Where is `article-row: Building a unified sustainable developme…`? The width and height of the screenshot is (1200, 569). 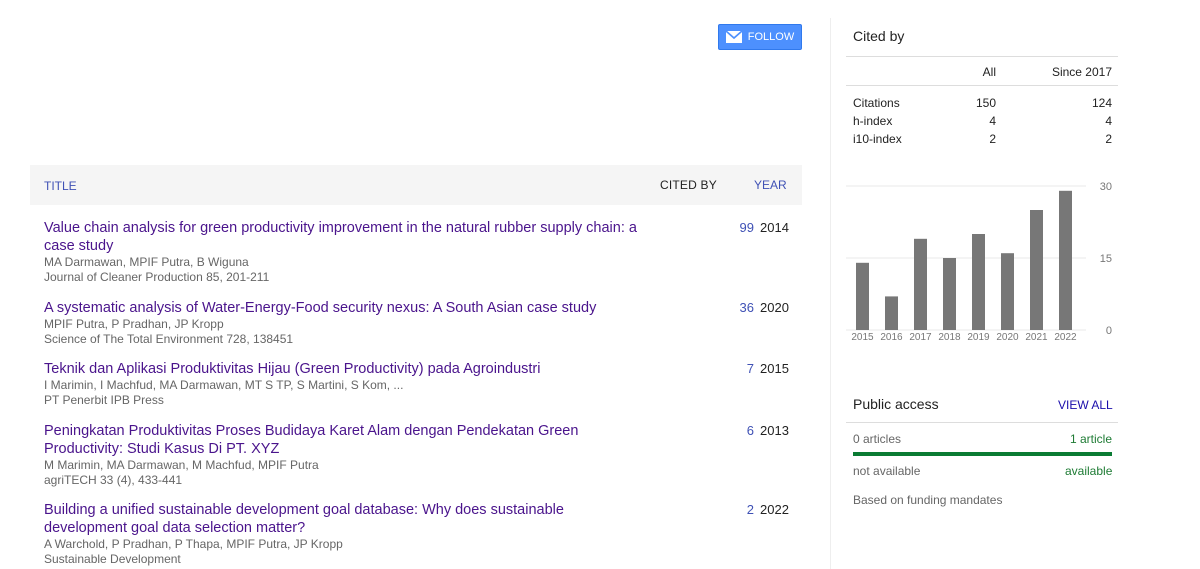 article-row: Building a unified sustainable developme… is located at coordinates (424, 534).